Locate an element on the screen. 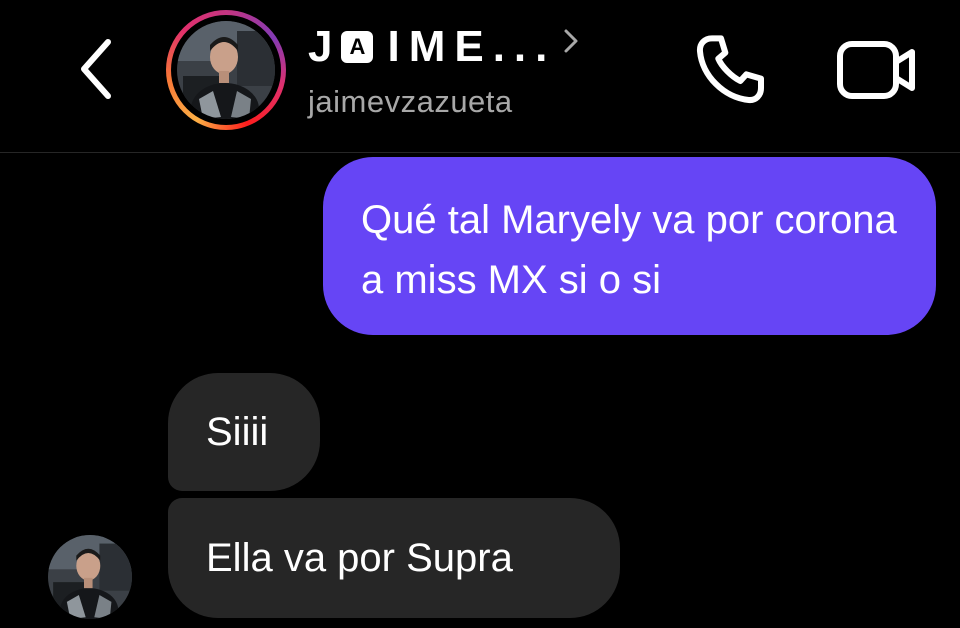 Image resolution: width=960 pixels, height=628 pixels. sender-avatar is located at coordinates (90, 577).